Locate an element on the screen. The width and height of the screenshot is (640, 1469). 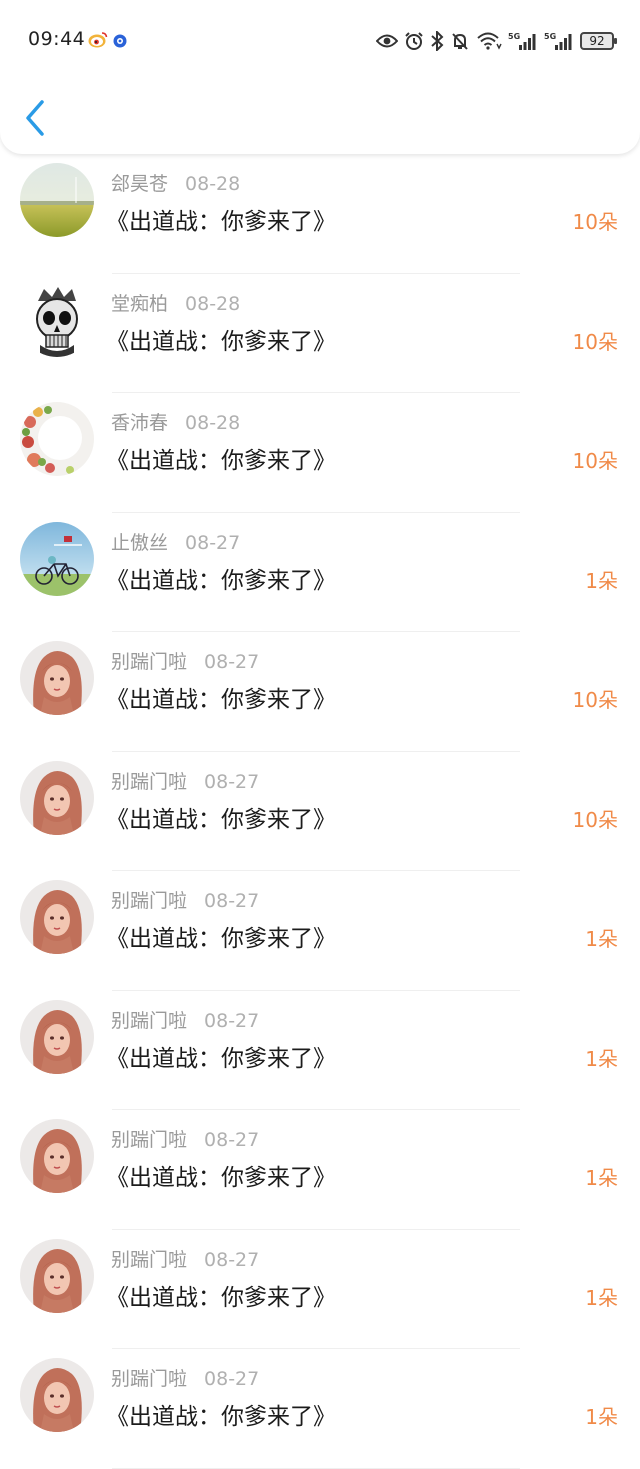
row-divider is located at coordinates (316, 1468).